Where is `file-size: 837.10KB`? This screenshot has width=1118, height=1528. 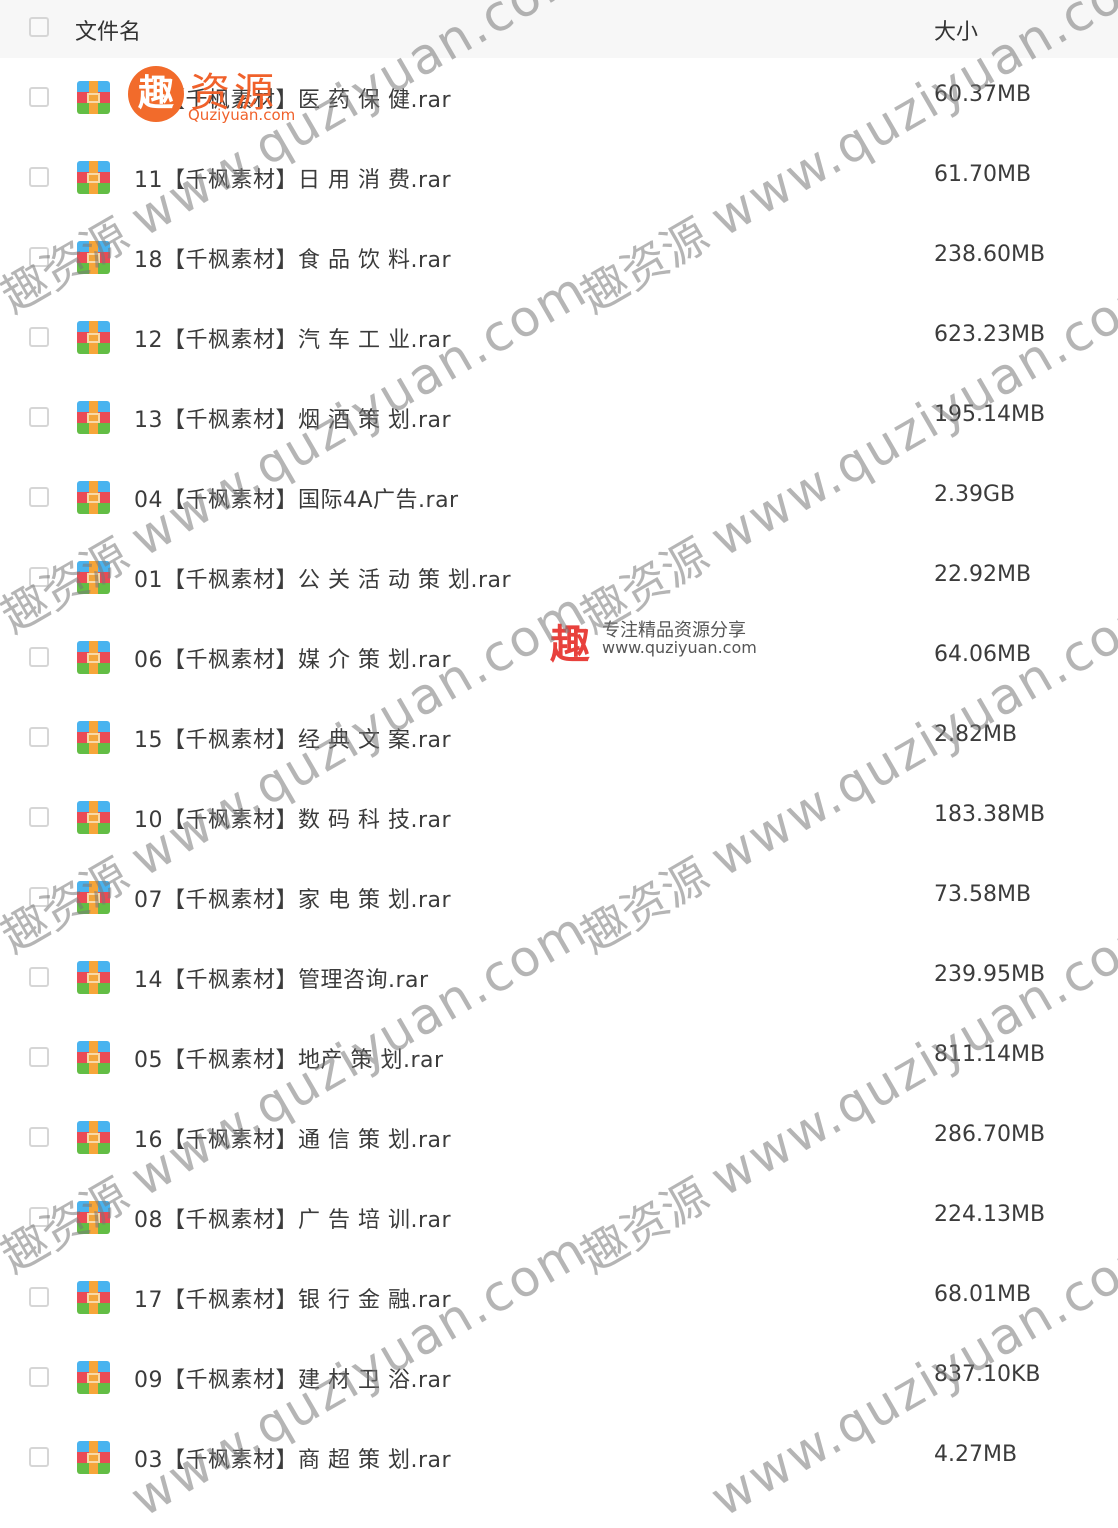 file-size: 837.10KB is located at coordinates (987, 1374).